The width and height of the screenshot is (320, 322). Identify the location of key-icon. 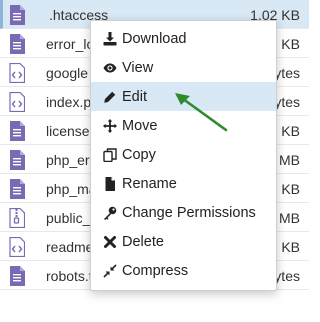
(110, 213).